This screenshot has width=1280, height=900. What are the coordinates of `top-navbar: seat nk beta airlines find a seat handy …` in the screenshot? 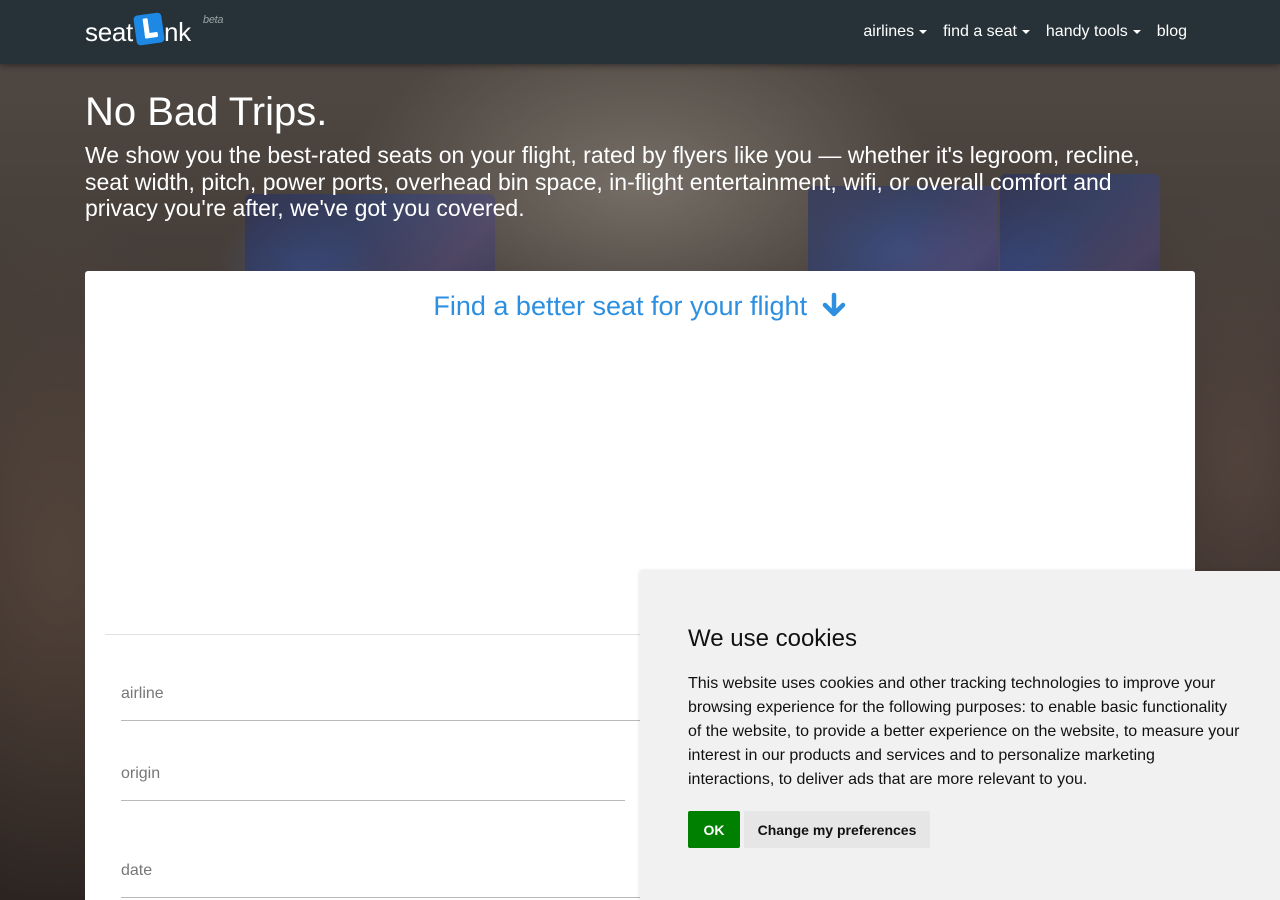 It's located at (640, 32).